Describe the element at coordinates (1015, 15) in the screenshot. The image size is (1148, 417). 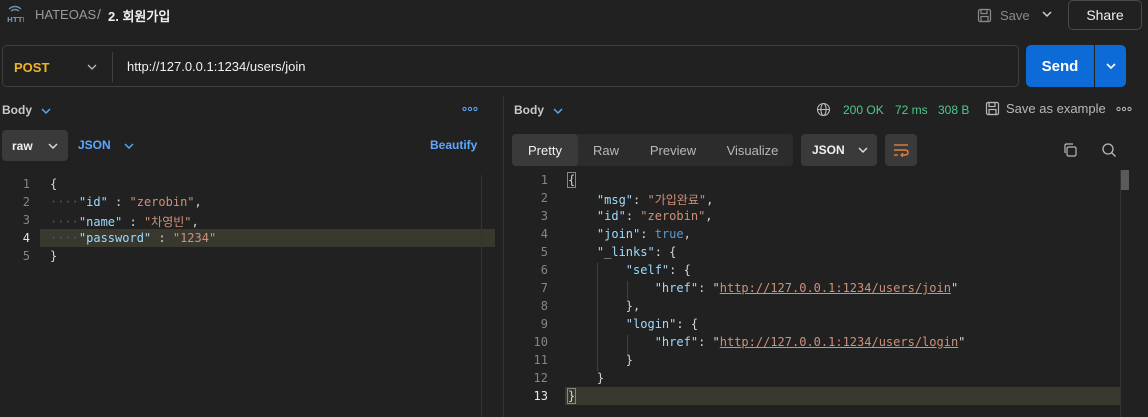
I see `save-label: Save` at that location.